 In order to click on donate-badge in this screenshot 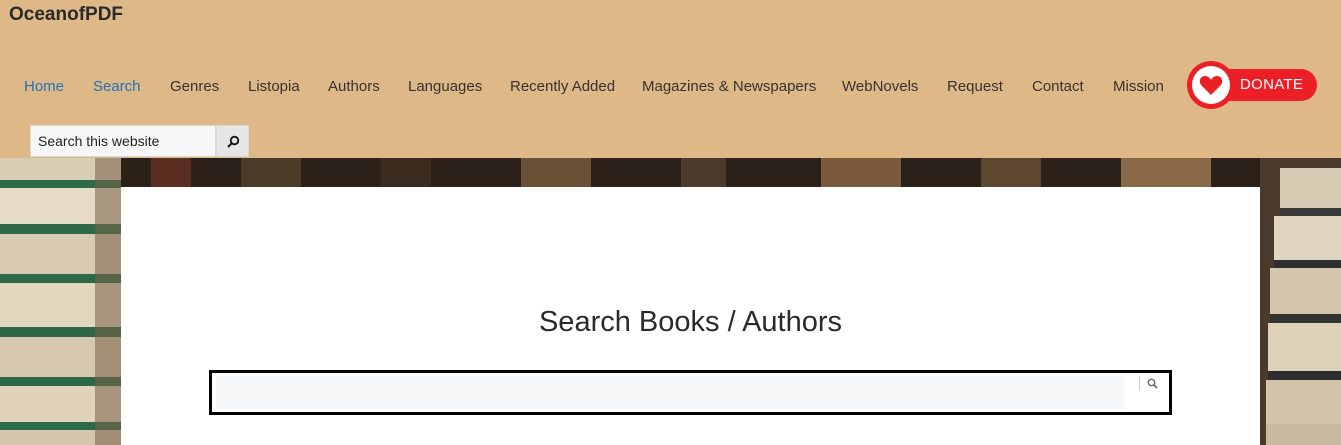, I will do `click(1211, 85)`.